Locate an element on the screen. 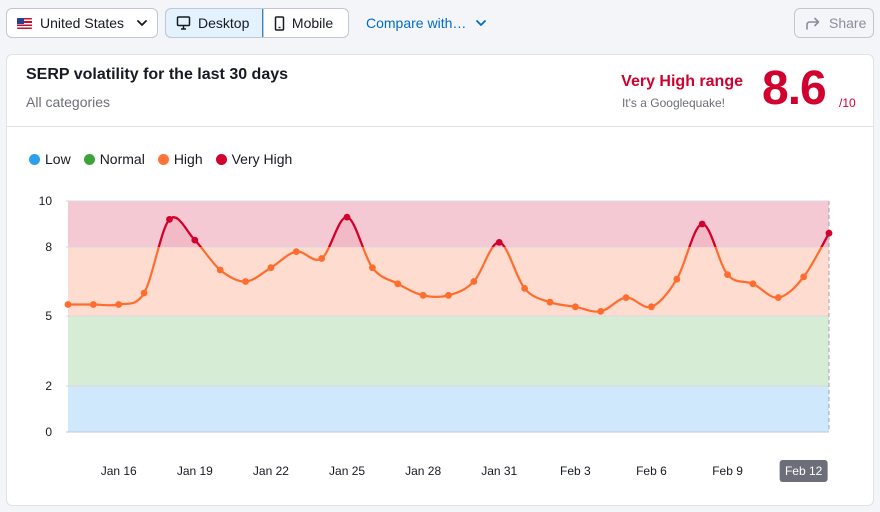 The width and height of the screenshot is (880, 512). x-tick-label: Feb 9 is located at coordinates (727, 471).